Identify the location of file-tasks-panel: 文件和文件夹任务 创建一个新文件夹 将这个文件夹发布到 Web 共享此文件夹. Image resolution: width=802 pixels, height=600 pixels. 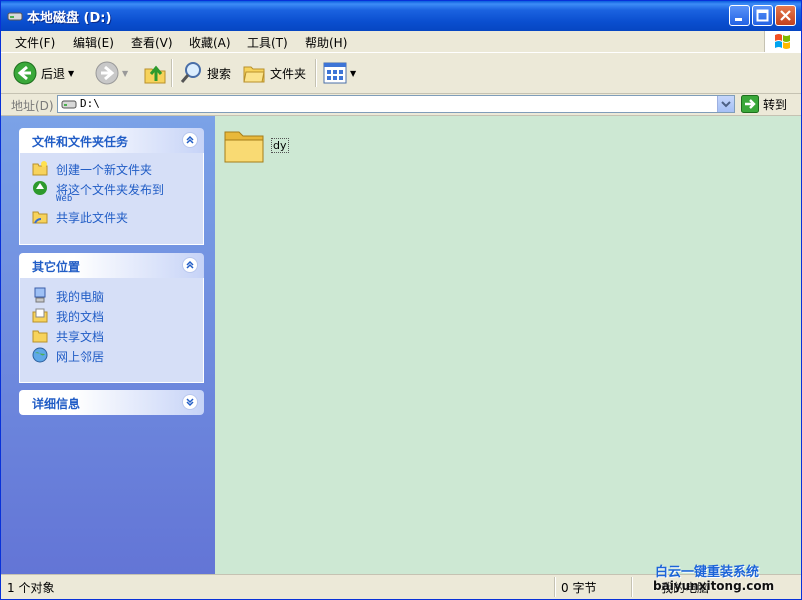
(111, 186).